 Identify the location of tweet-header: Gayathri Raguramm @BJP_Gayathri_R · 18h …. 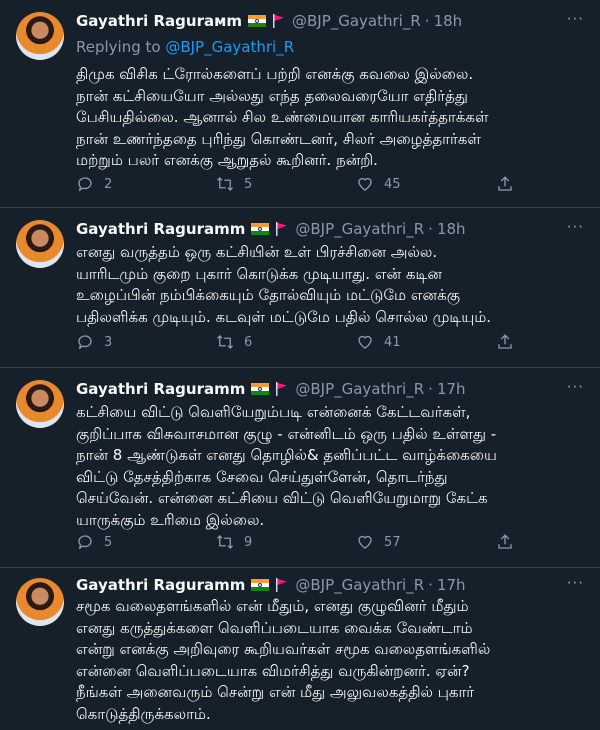
(330, 229).